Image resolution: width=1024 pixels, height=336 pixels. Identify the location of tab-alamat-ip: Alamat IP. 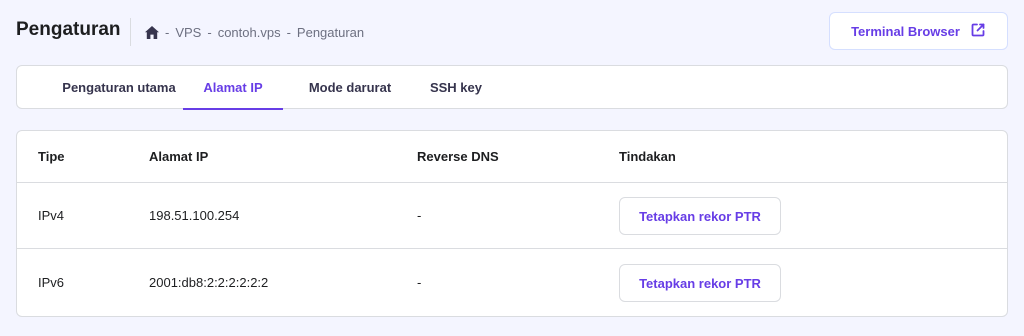
(233, 88).